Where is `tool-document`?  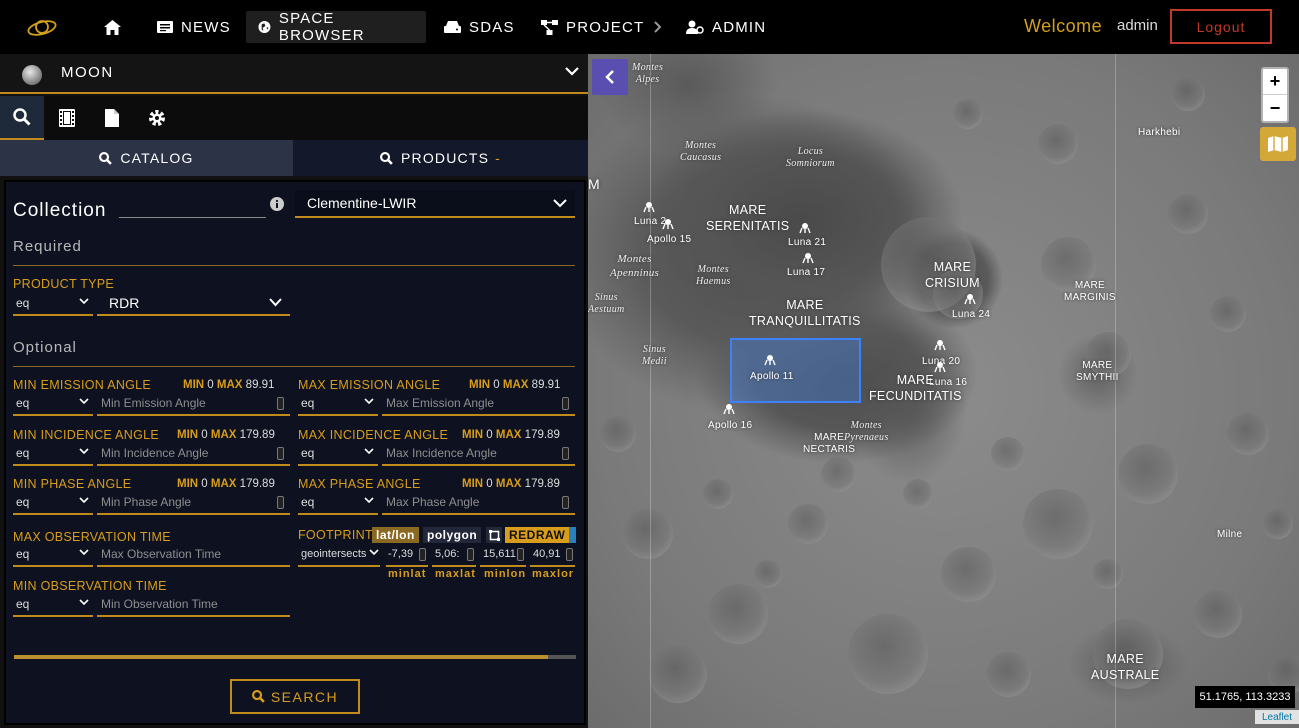
tool-document is located at coordinates (112, 118).